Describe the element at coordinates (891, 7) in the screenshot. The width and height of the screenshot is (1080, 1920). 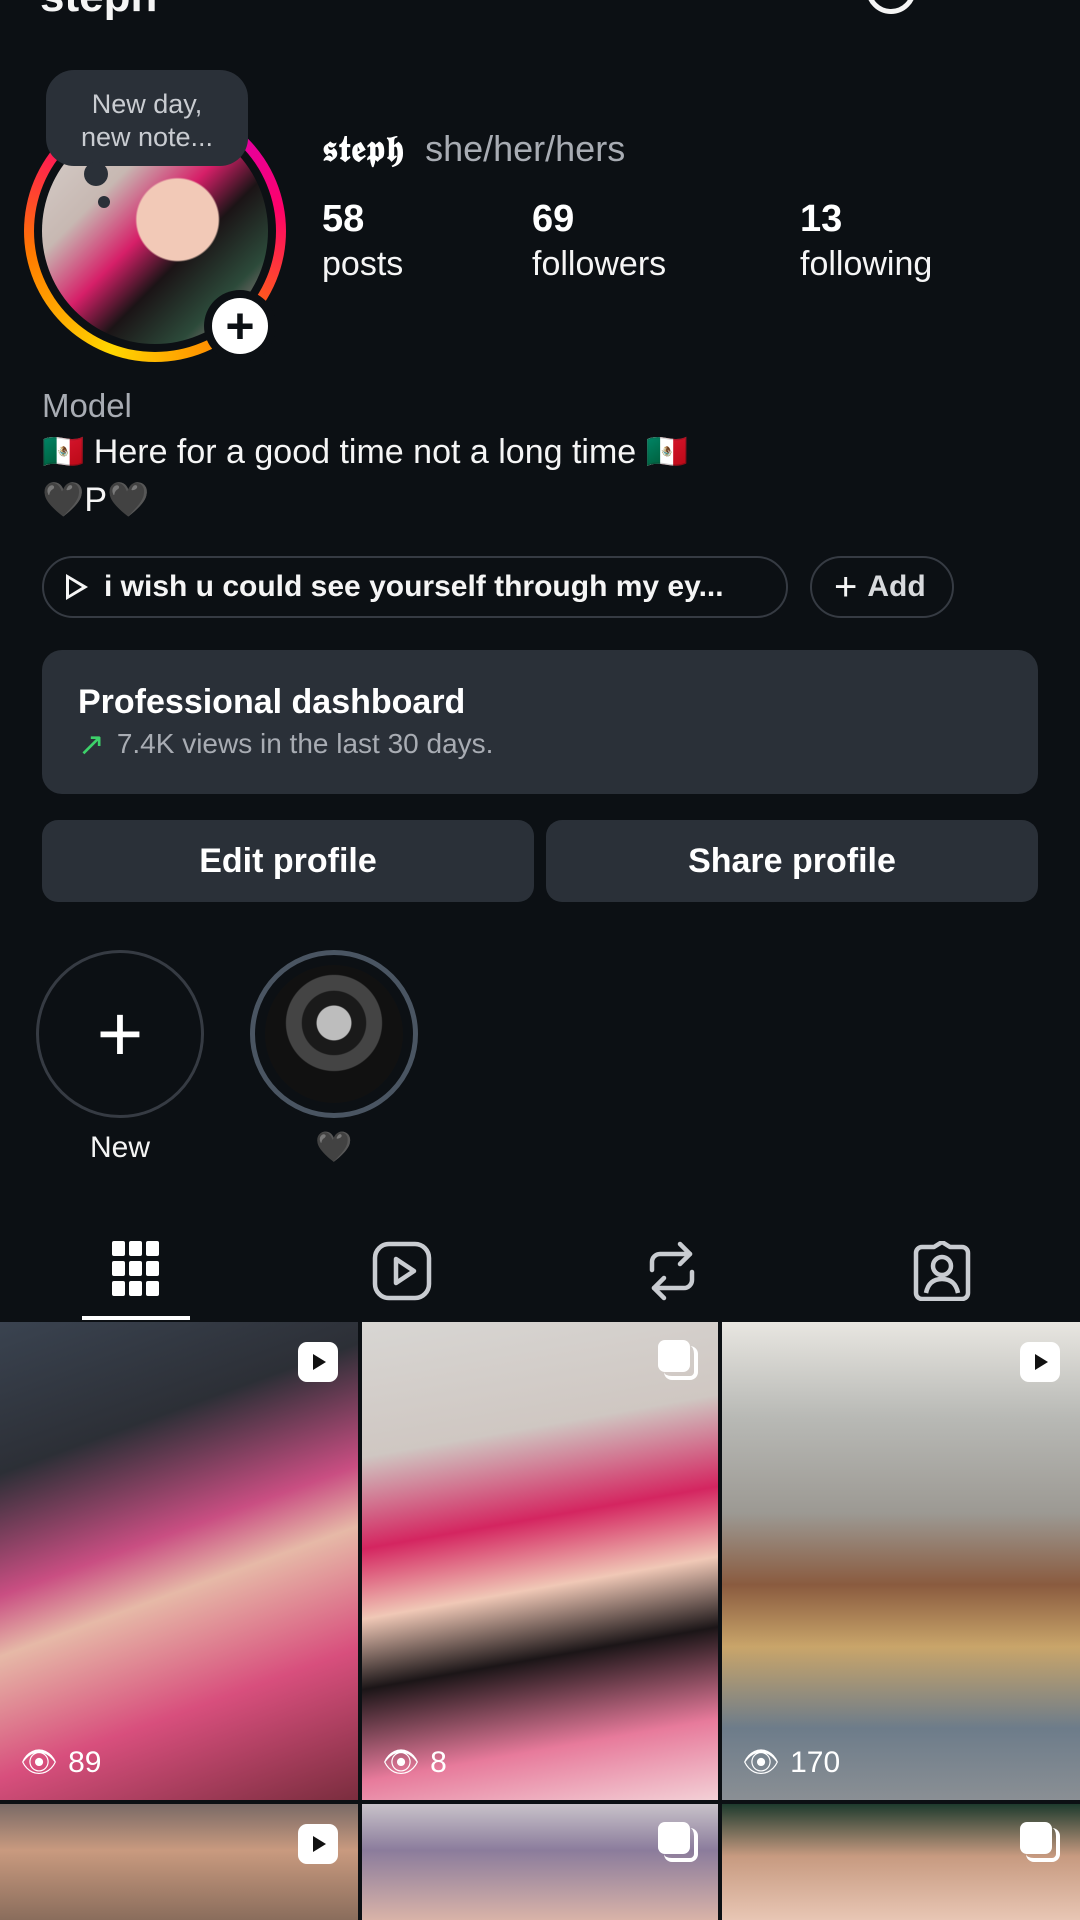
I see `threads-icon` at that location.